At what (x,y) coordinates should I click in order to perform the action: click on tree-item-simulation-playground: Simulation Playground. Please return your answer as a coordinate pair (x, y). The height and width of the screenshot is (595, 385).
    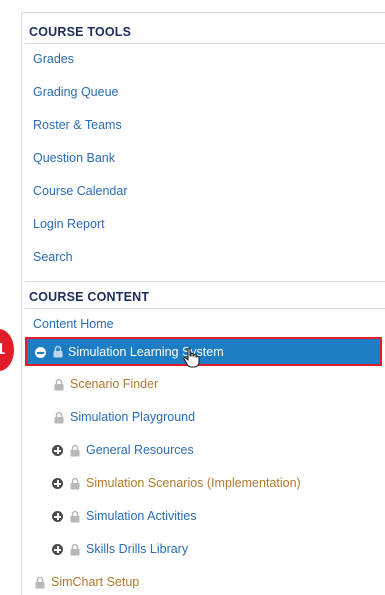
    Looking at the image, I should click on (162, 418).